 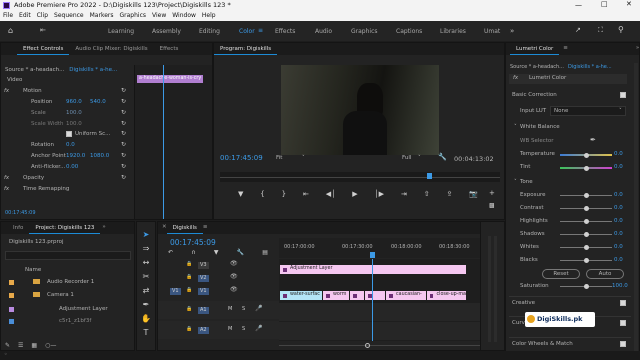 I want to click on lumetri-menu-icon: ≡, so click(x=565, y=49).